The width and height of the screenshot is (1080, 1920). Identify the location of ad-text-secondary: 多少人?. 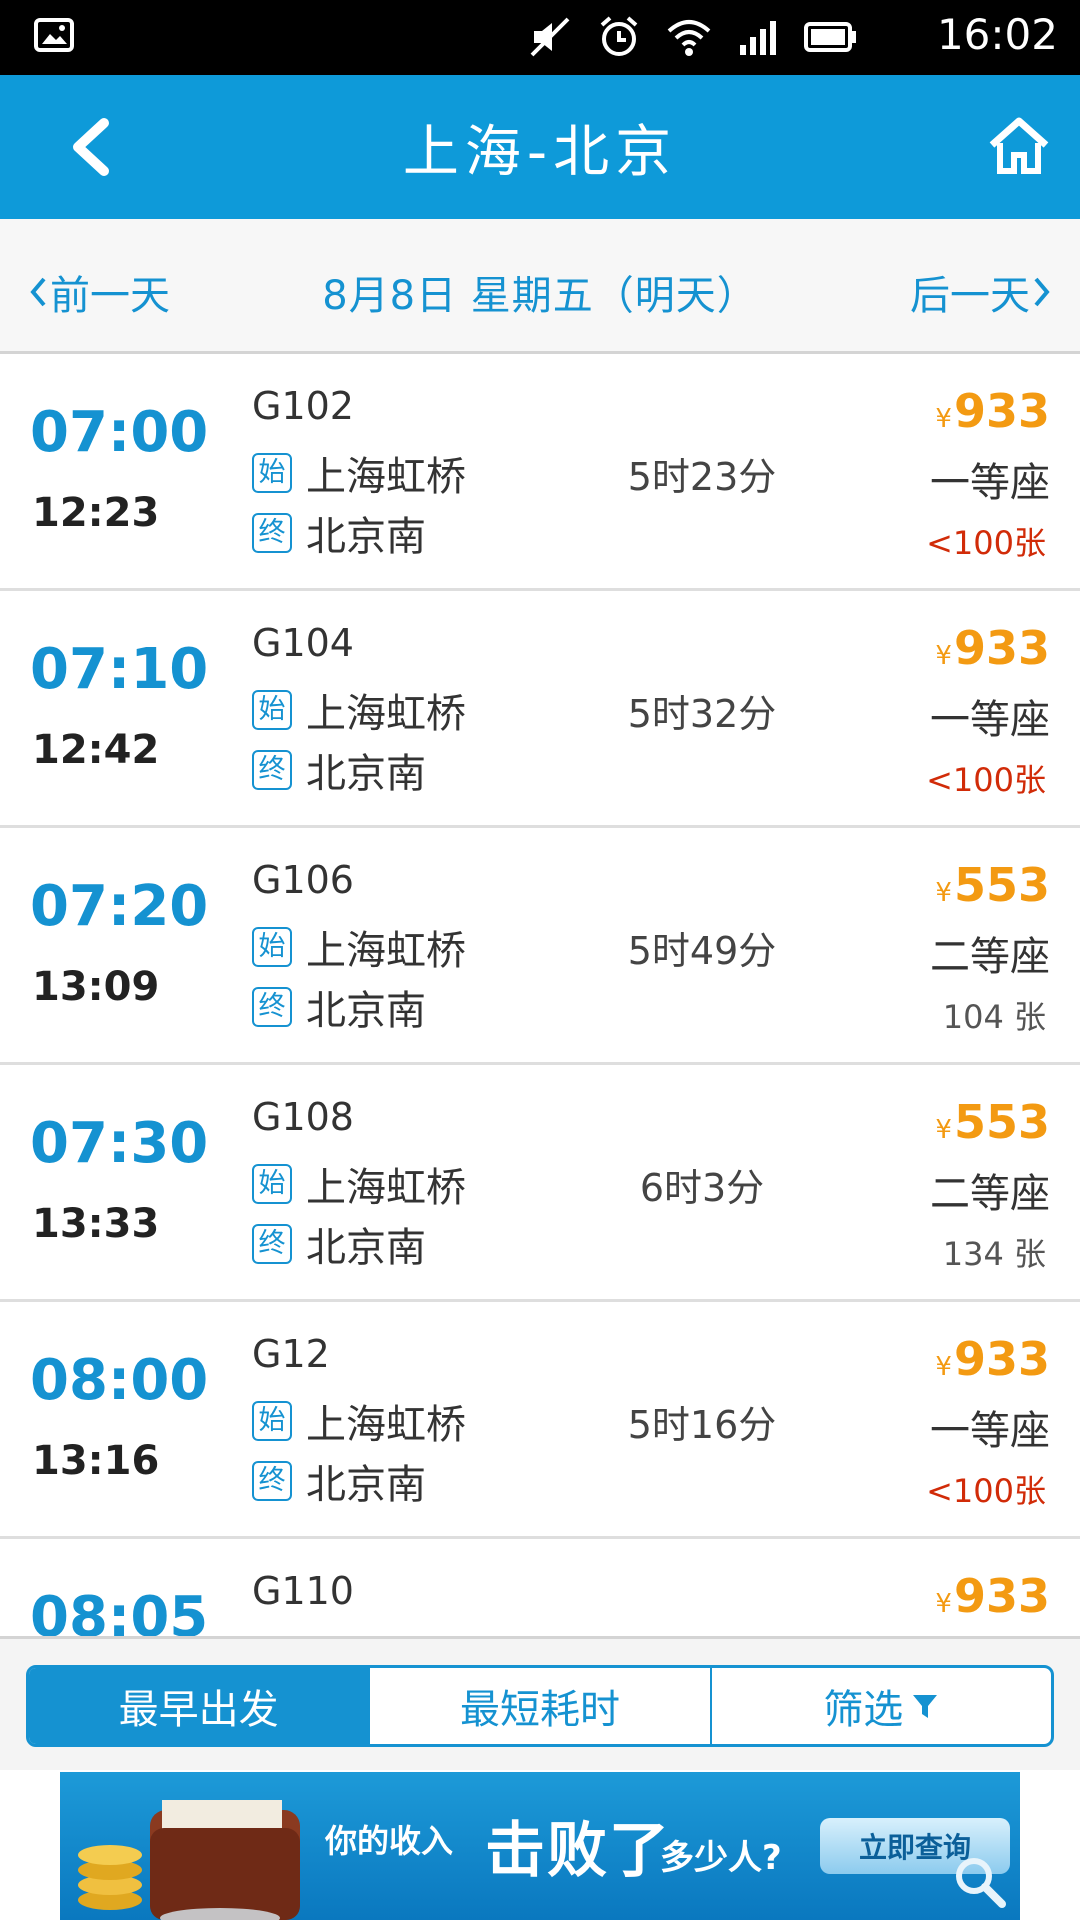
(721, 1858).